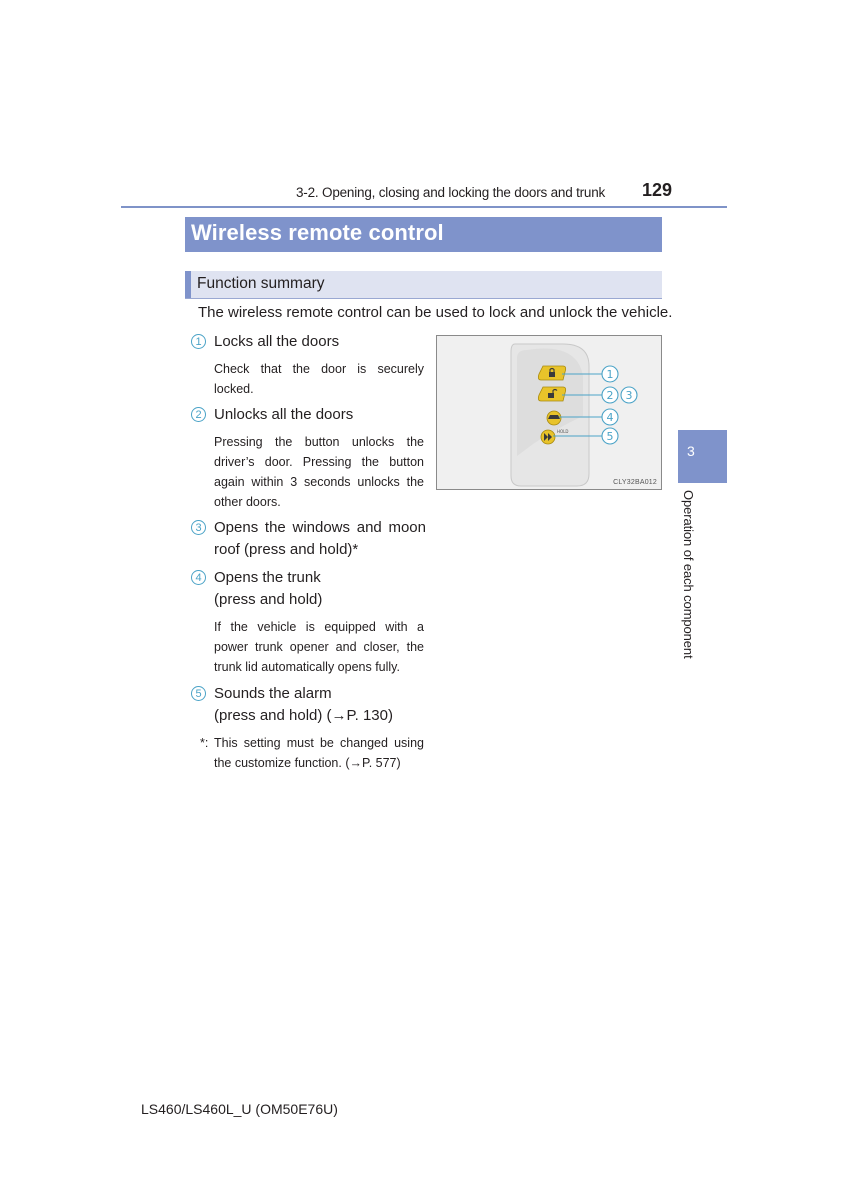  What do you see at coordinates (424, 207) in the screenshot?
I see `header-rule` at bounding box center [424, 207].